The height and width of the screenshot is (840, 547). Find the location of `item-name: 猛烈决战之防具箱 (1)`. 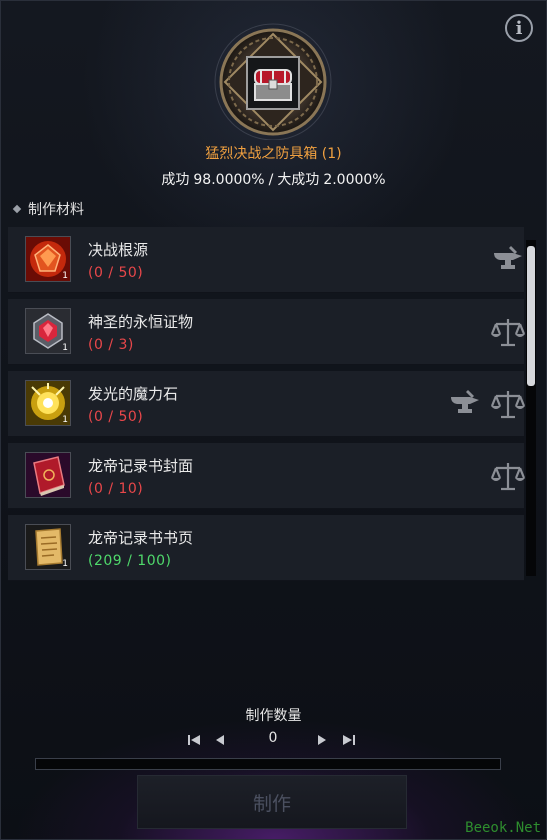

item-name: 猛烈决战之防具箱 (1) is located at coordinates (273, 154).